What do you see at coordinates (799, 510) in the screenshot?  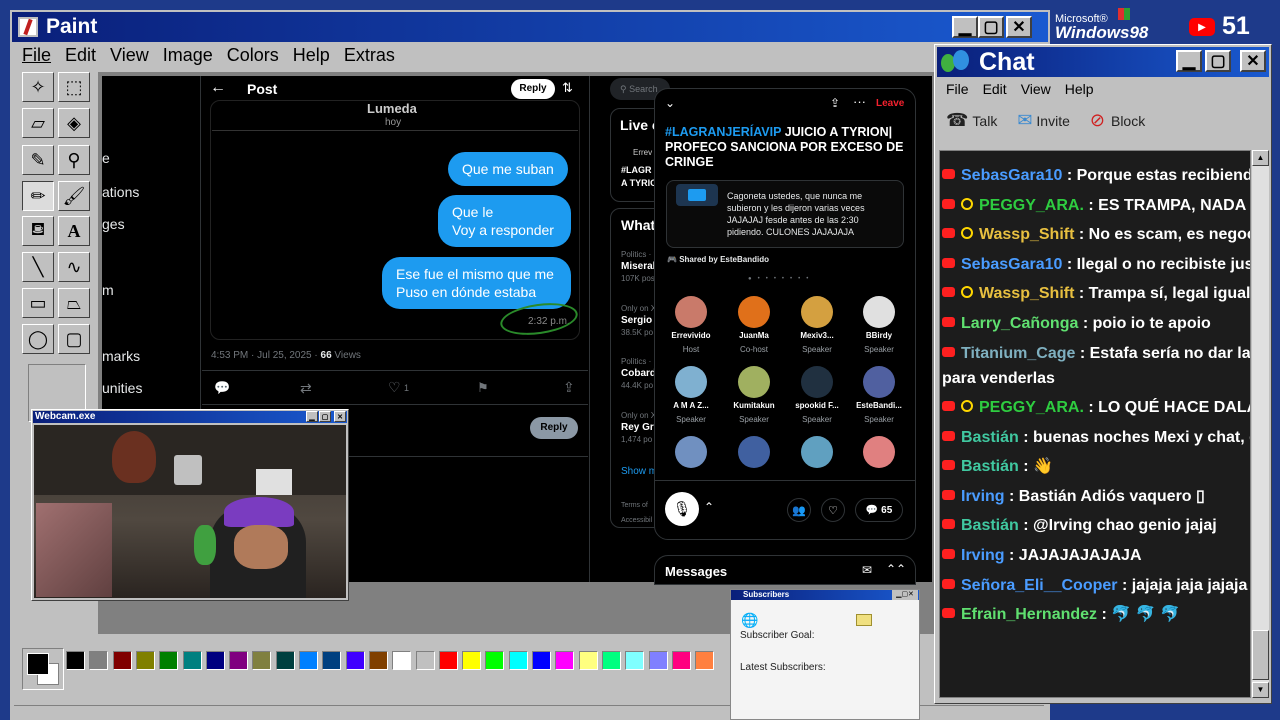 I see `people-button: 👥` at bounding box center [799, 510].